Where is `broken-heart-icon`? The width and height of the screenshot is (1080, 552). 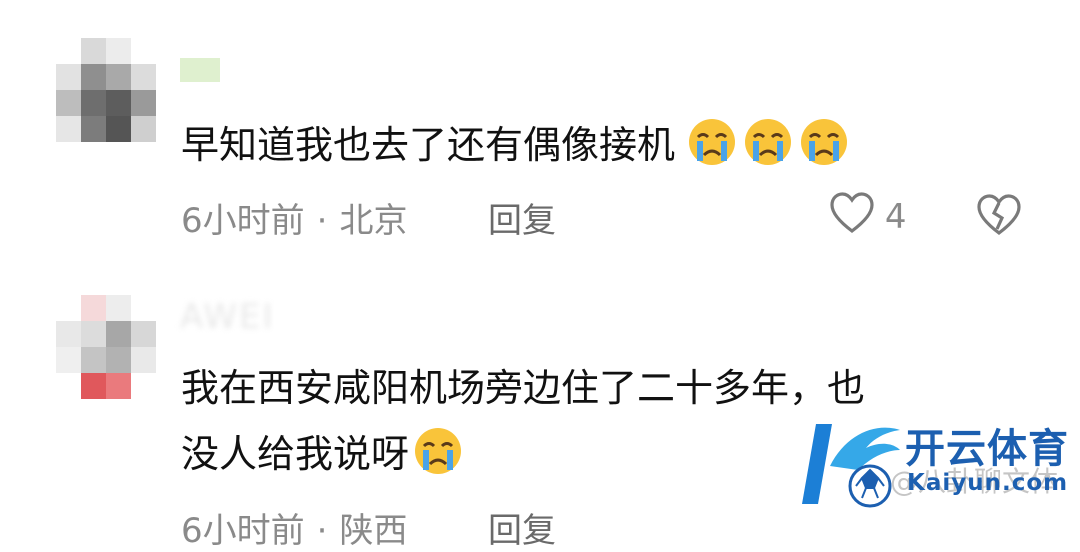
broken-heart-icon is located at coordinates (999, 215).